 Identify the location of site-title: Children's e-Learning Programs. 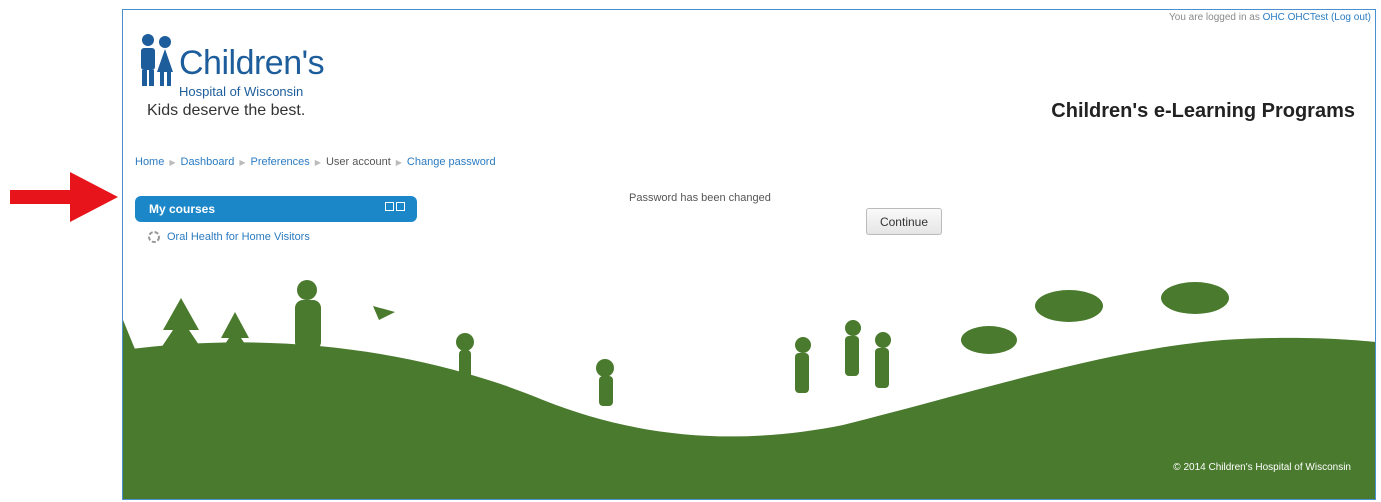
(1203, 111).